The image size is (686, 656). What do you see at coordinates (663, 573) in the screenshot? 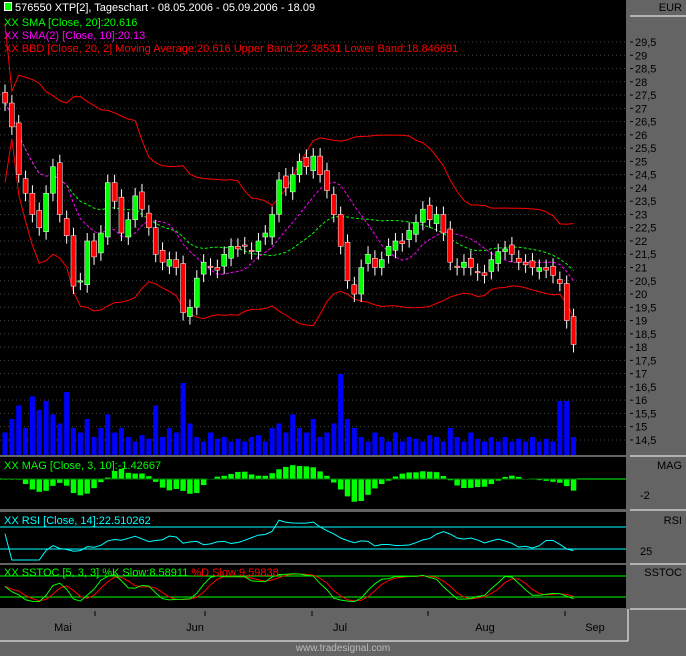
I see `sstoc-axis-label: SSTOC` at bounding box center [663, 573].